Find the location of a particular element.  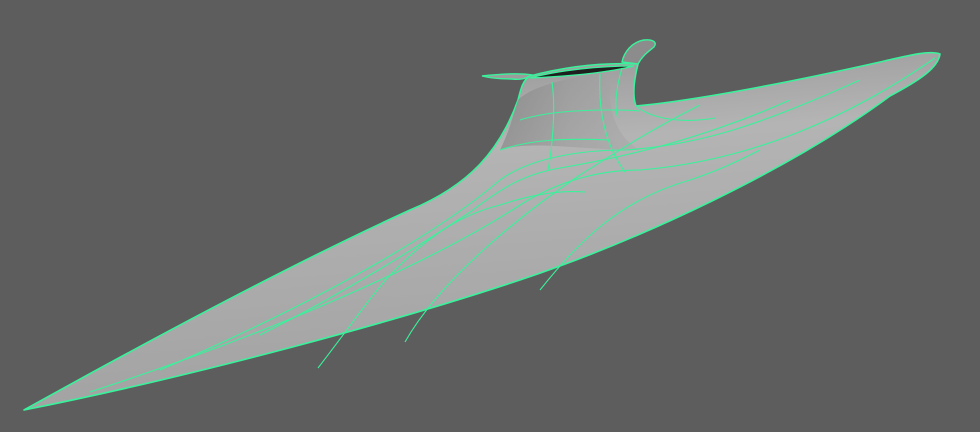

left-lip-flange is located at coordinates (508, 77).